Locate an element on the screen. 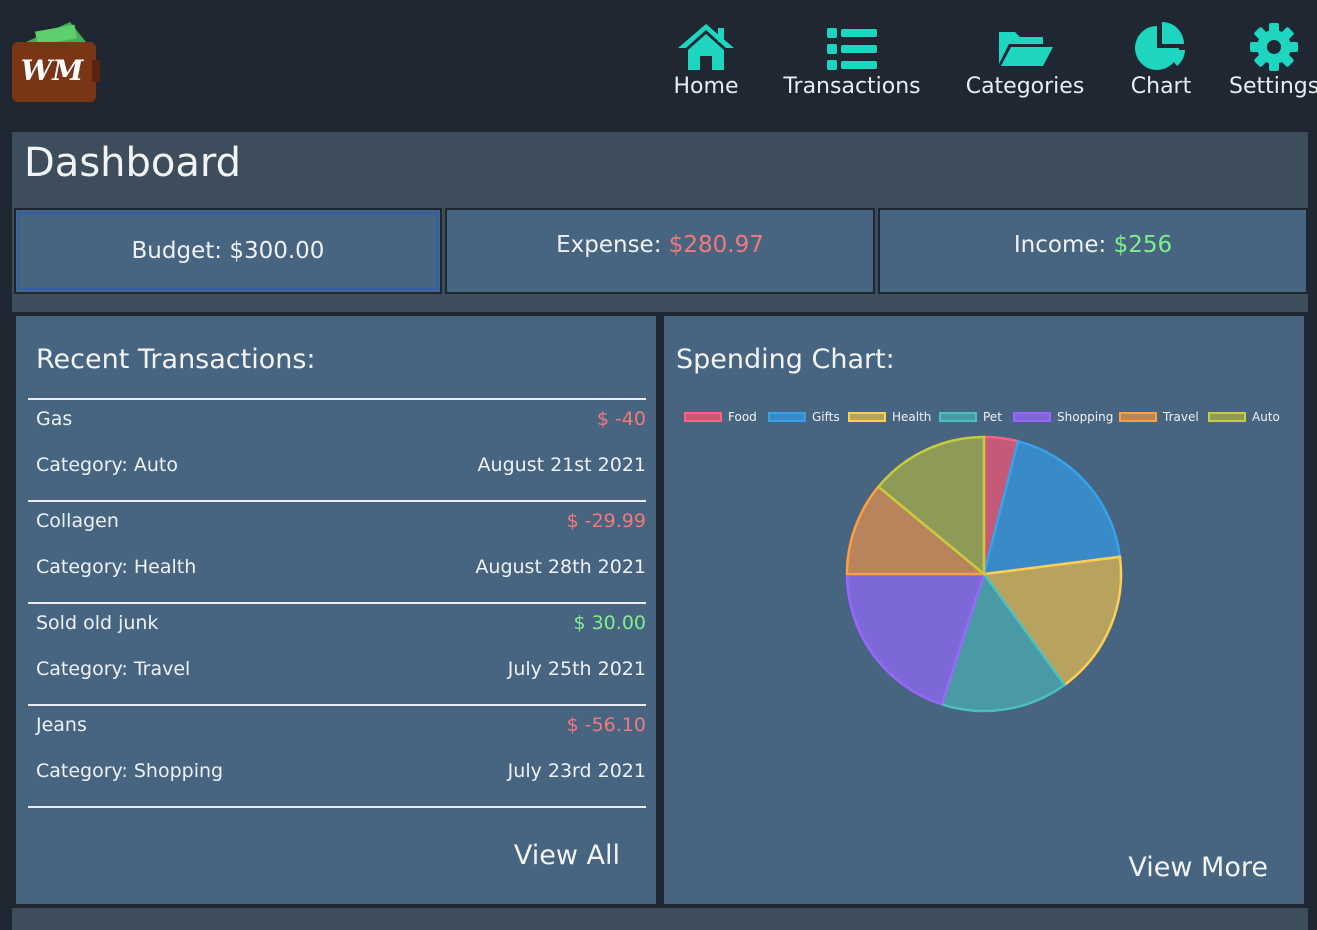  app-logo: WM is located at coordinates (56, 61).